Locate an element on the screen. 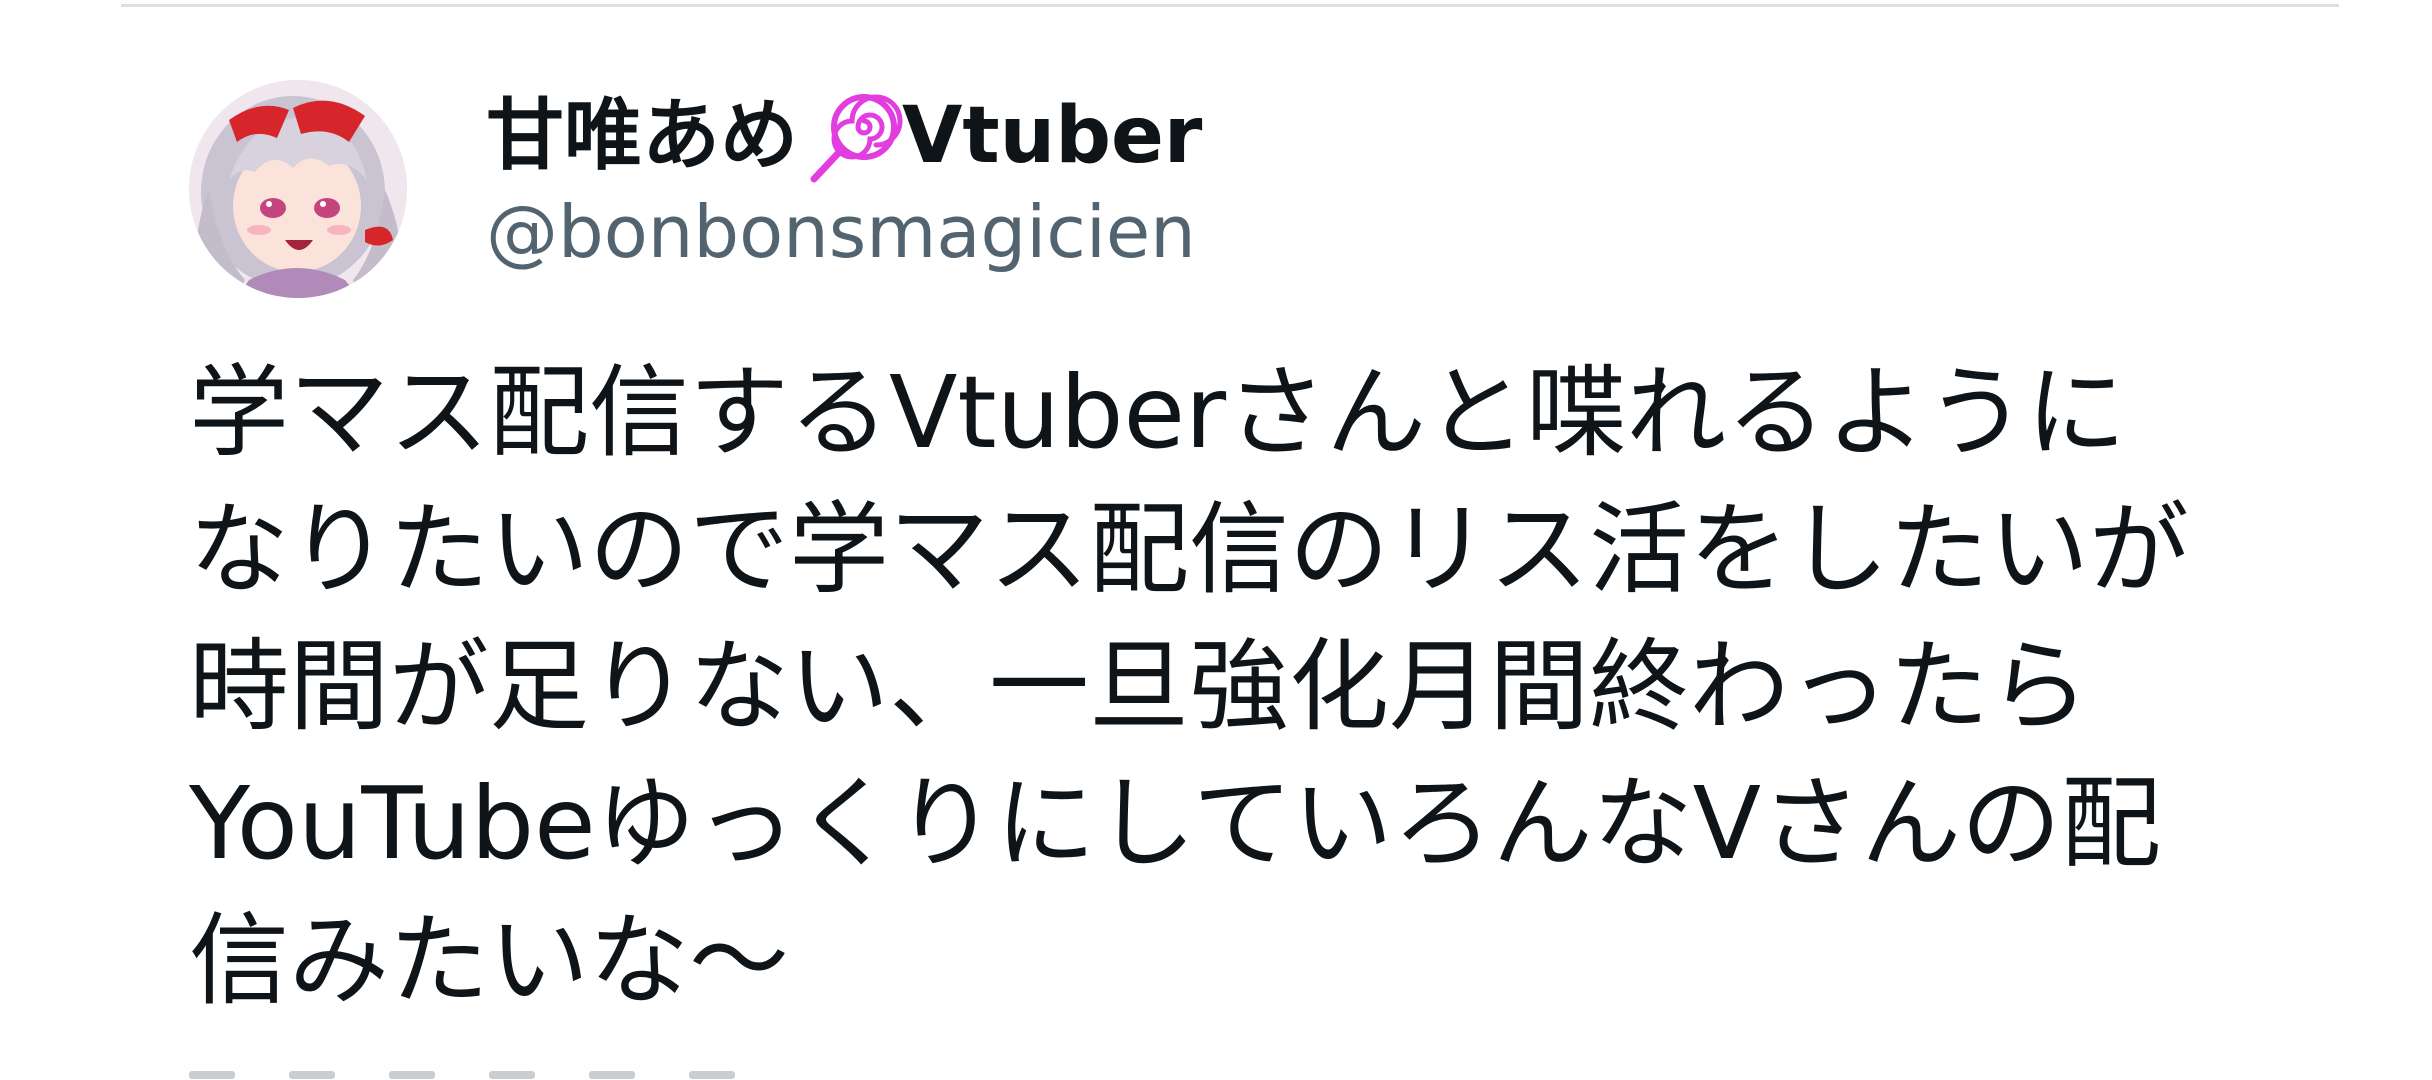  tweet-metadata-cutoff is located at coordinates (839, 1072).